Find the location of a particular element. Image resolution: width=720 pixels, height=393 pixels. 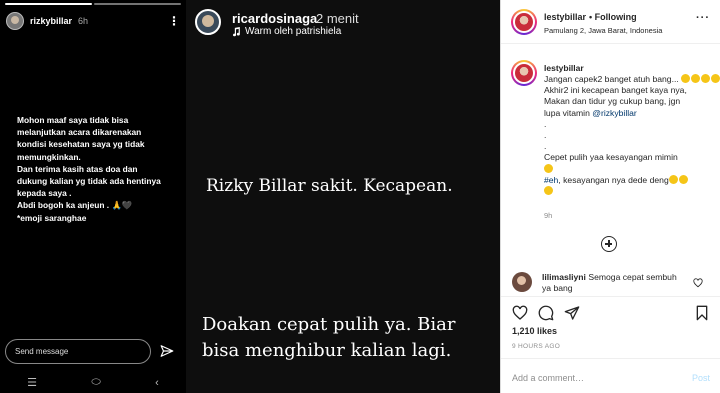

android-nav-bar: ☰ ⬭ ‹ is located at coordinates (93, 382).